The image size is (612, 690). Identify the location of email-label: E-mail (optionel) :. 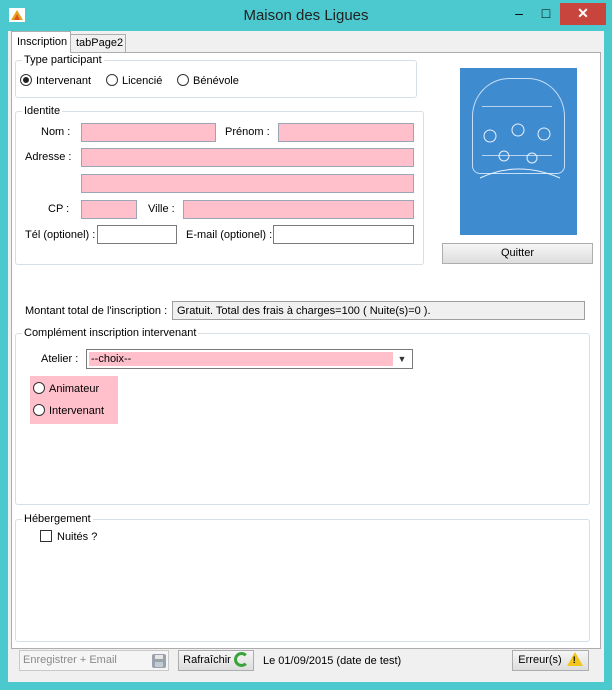
(229, 235).